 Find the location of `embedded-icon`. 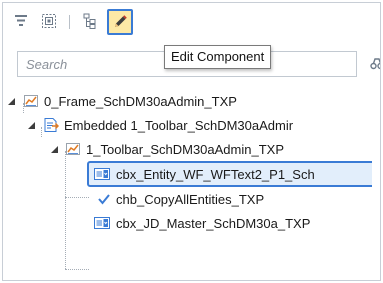

embedded-icon is located at coordinates (51, 125).